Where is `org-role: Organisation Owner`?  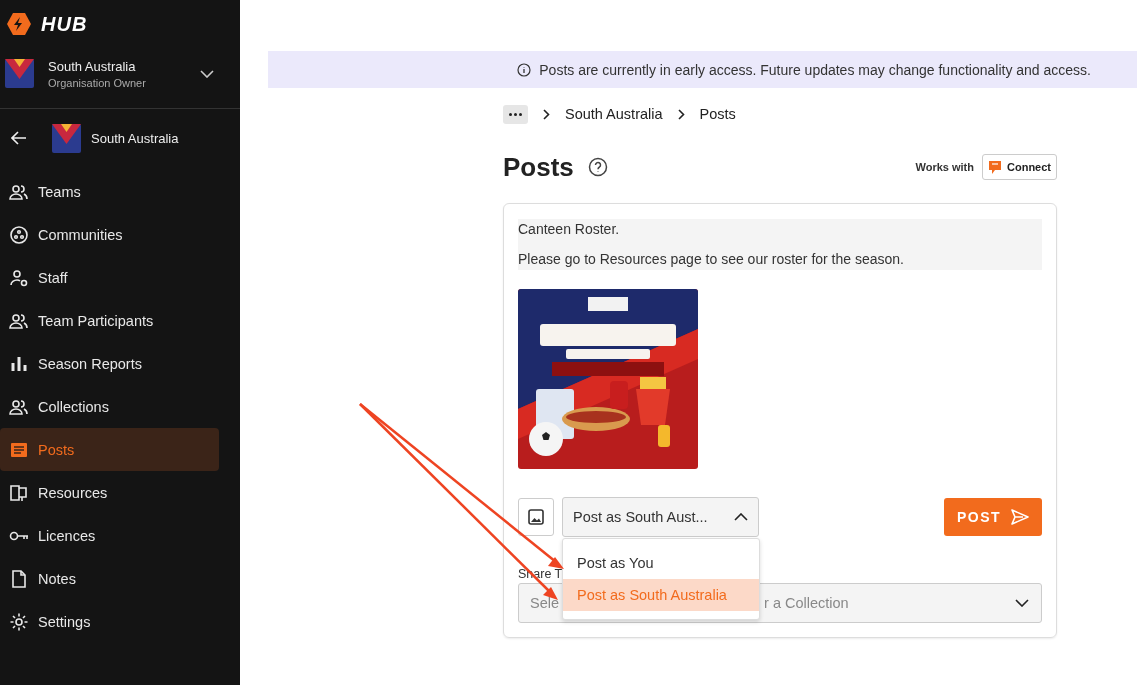
org-role: Organisation Owner is located at coordinates (97, 82).